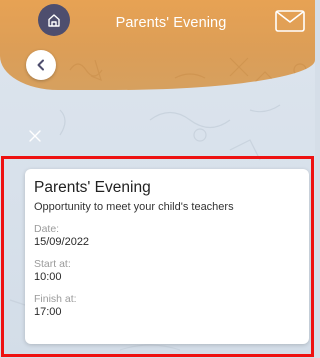 Image resolution: width=320 pixels, height=358 pixels. Describe the element at coordinates (171, 23) in the screenshot. I see `page-title: Parents' Evening` at that location.